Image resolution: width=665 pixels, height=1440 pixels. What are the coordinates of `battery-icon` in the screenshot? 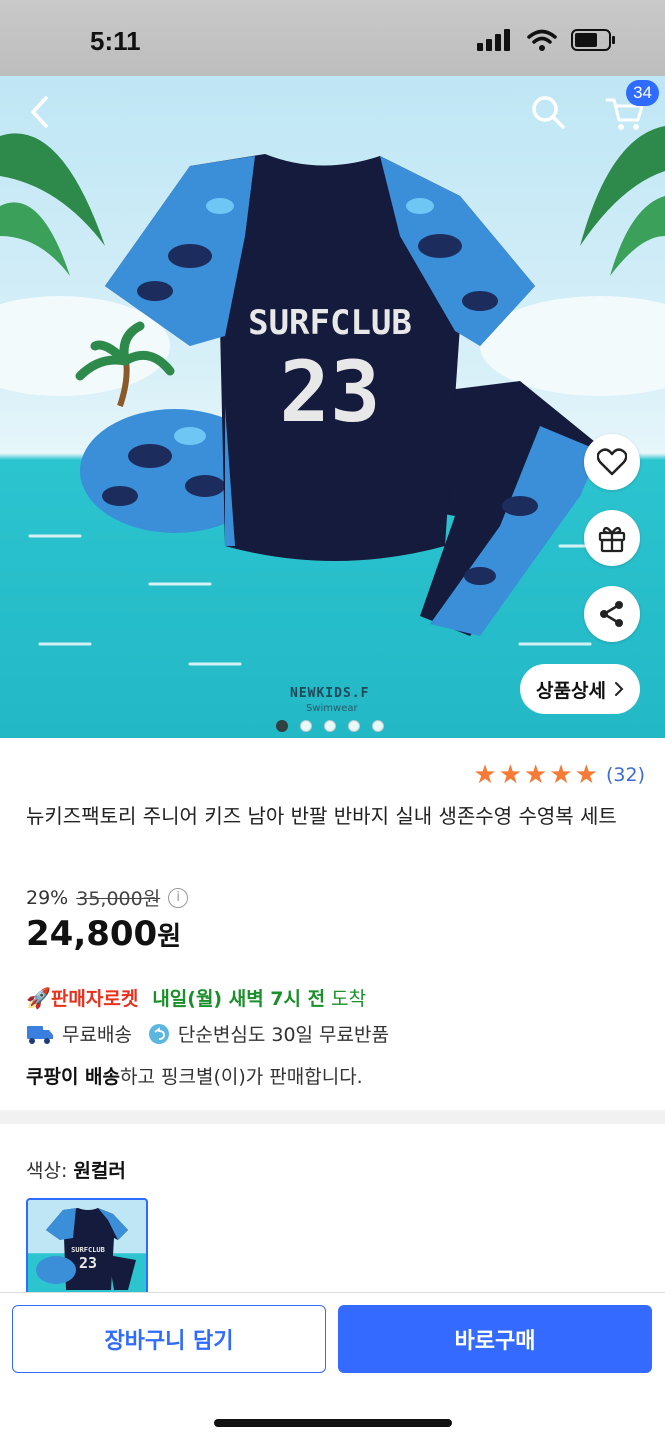 It's located at (593, 40).